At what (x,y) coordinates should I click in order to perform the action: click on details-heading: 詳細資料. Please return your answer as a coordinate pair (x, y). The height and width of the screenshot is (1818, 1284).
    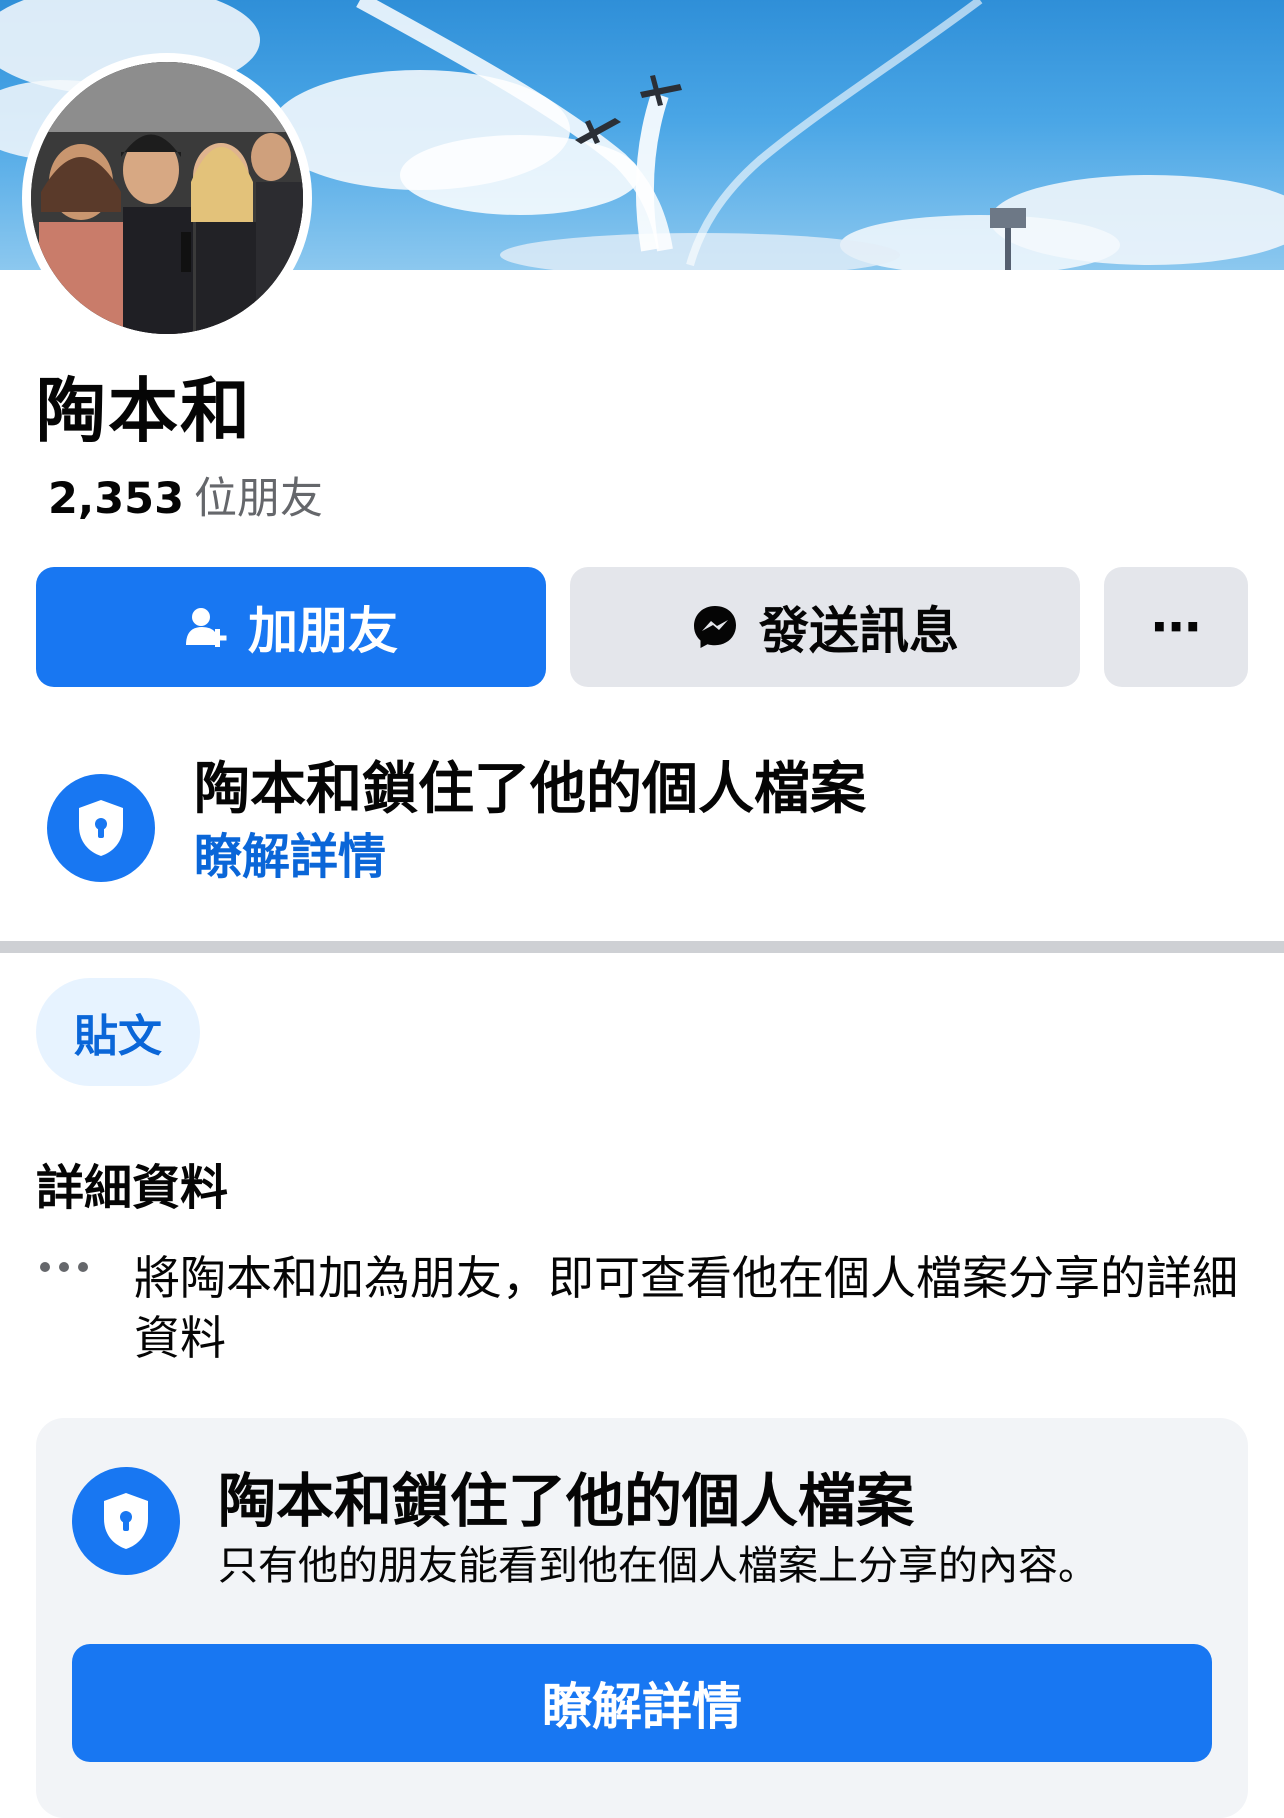
    Looking at the image, I should click on (132, 1188).